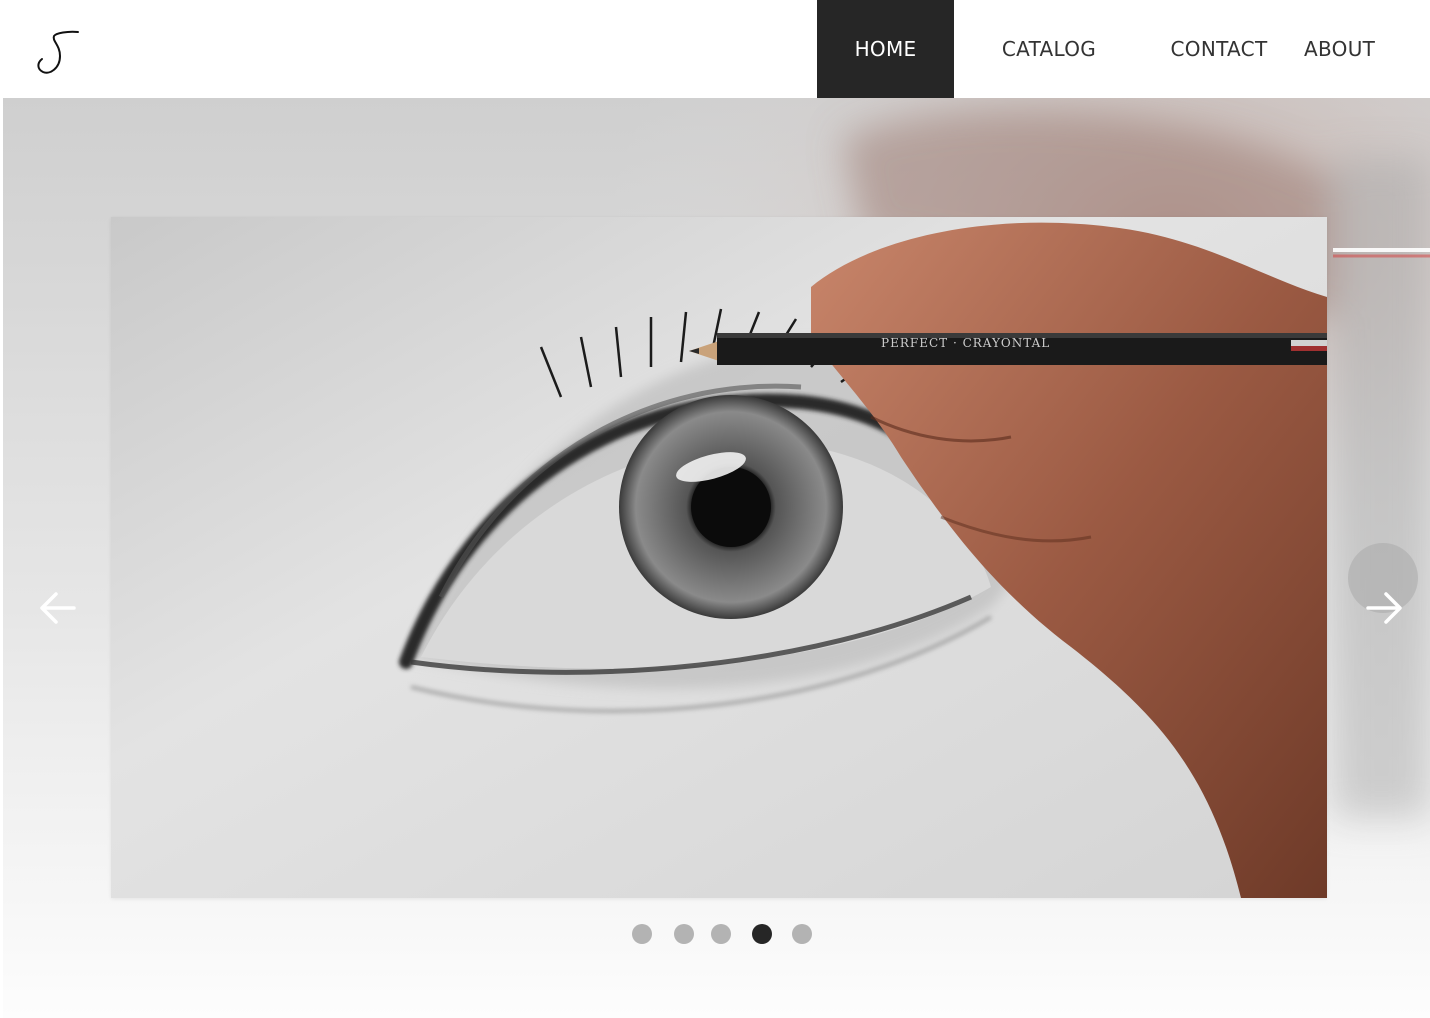  What do you see at coordinates (885, 49) in the screenshot?
I see `nav-home: HOME` at bounding box center [885, 49].